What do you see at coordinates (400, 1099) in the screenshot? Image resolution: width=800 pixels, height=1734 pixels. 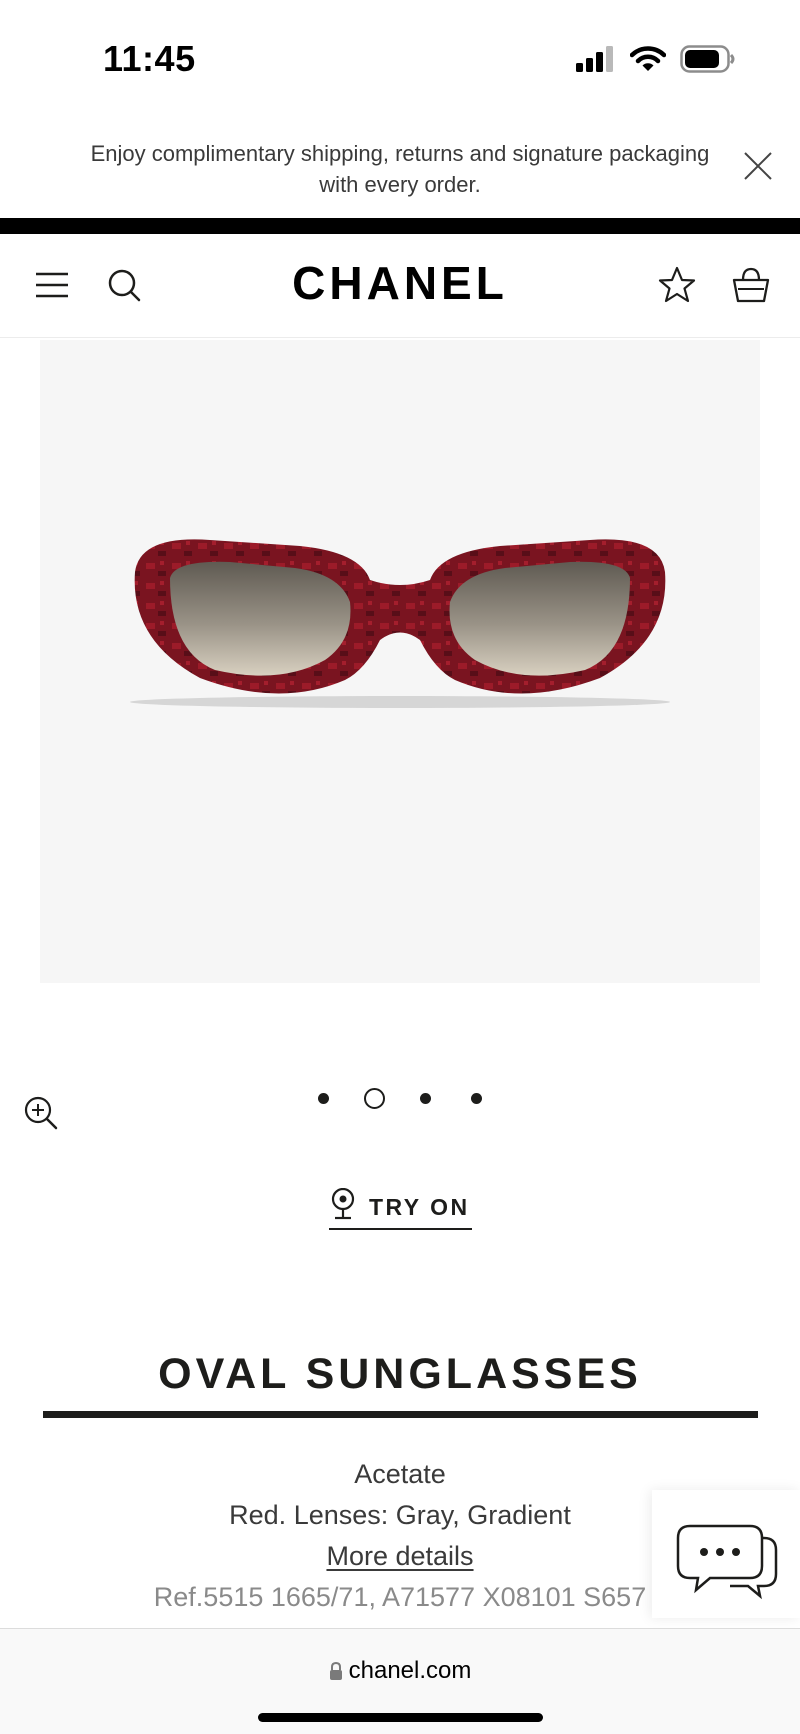 I see `carousel-pagination` at bounding box center [400, 1099].